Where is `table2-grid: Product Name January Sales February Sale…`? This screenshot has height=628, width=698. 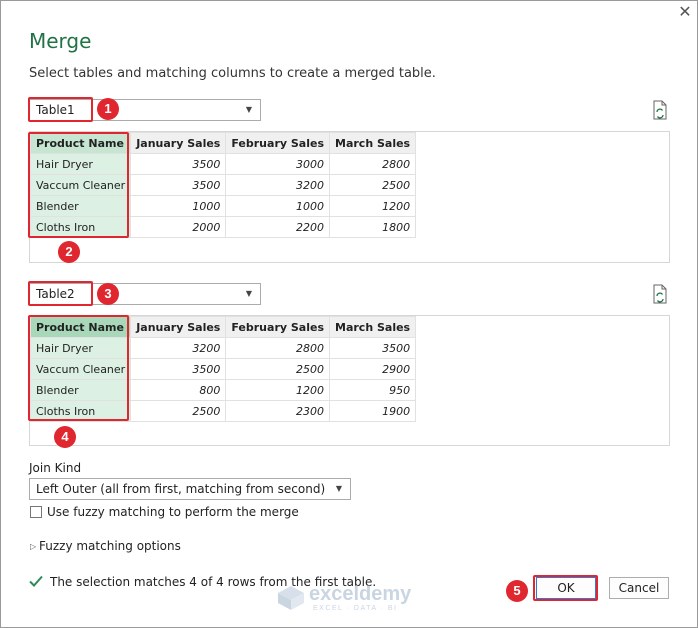
table2-grid: Product Name January Sales February Sale… is located at coordinates (223, 369).